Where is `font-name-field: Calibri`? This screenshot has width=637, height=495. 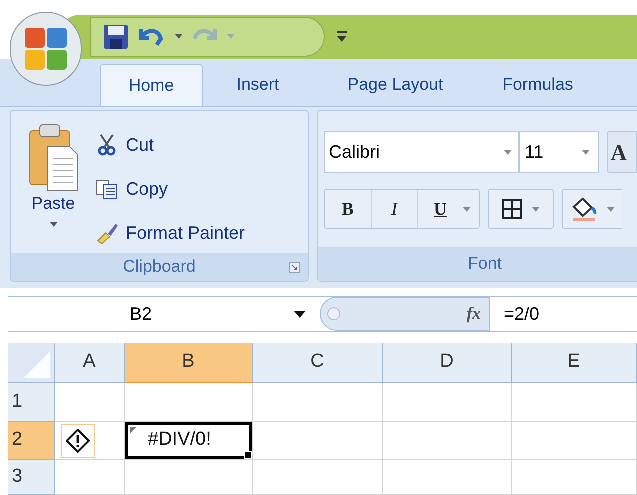
font-name-field: Calibri is located at coordinates (421, 152).